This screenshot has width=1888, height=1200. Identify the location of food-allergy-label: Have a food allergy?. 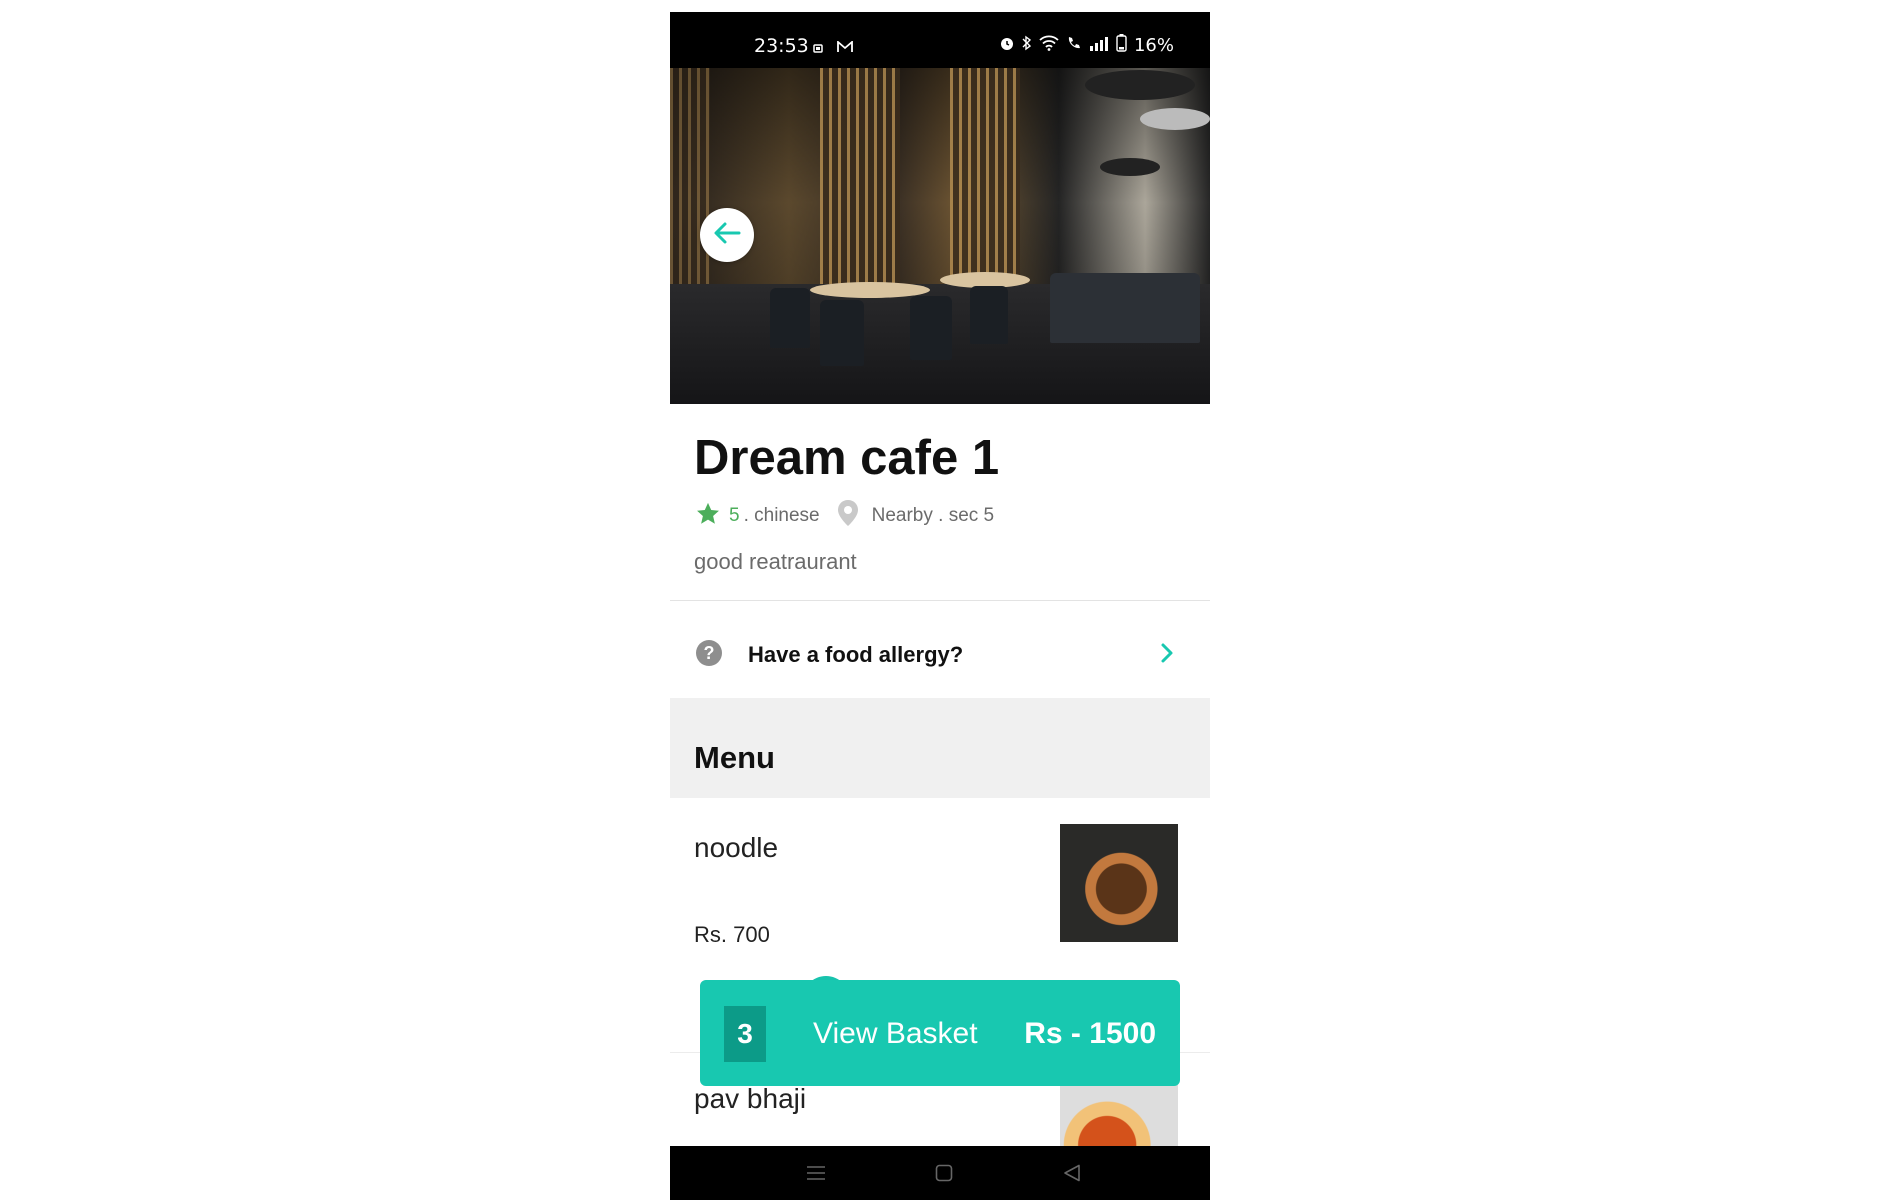
(856, 654).